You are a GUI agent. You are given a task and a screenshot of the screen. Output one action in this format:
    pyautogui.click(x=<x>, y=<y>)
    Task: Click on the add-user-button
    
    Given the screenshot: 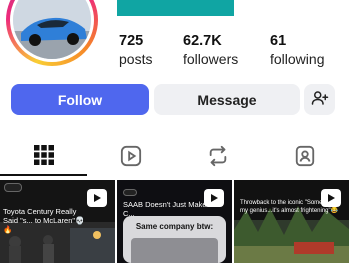 What is the action you would take?
    pyautogui.click(x=319, y=99)
    